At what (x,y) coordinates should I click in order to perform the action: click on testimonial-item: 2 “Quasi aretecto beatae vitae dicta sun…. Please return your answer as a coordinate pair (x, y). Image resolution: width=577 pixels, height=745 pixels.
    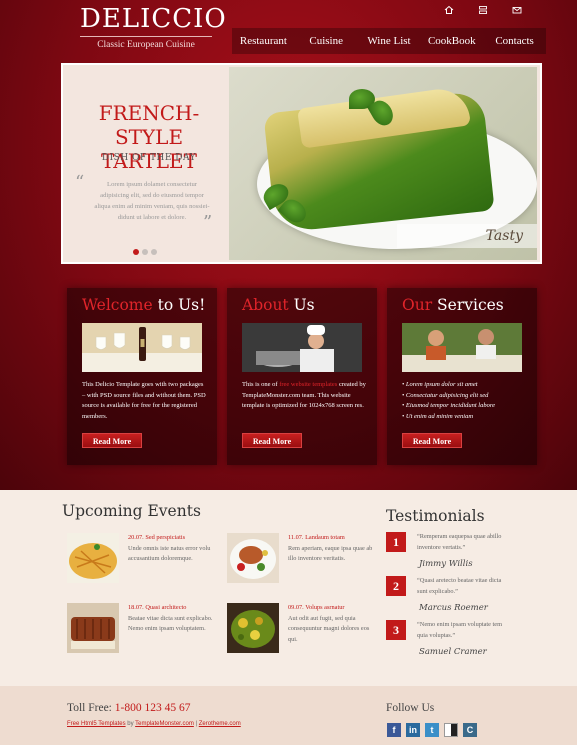
    Looking at the image, I should click on (446, 596).